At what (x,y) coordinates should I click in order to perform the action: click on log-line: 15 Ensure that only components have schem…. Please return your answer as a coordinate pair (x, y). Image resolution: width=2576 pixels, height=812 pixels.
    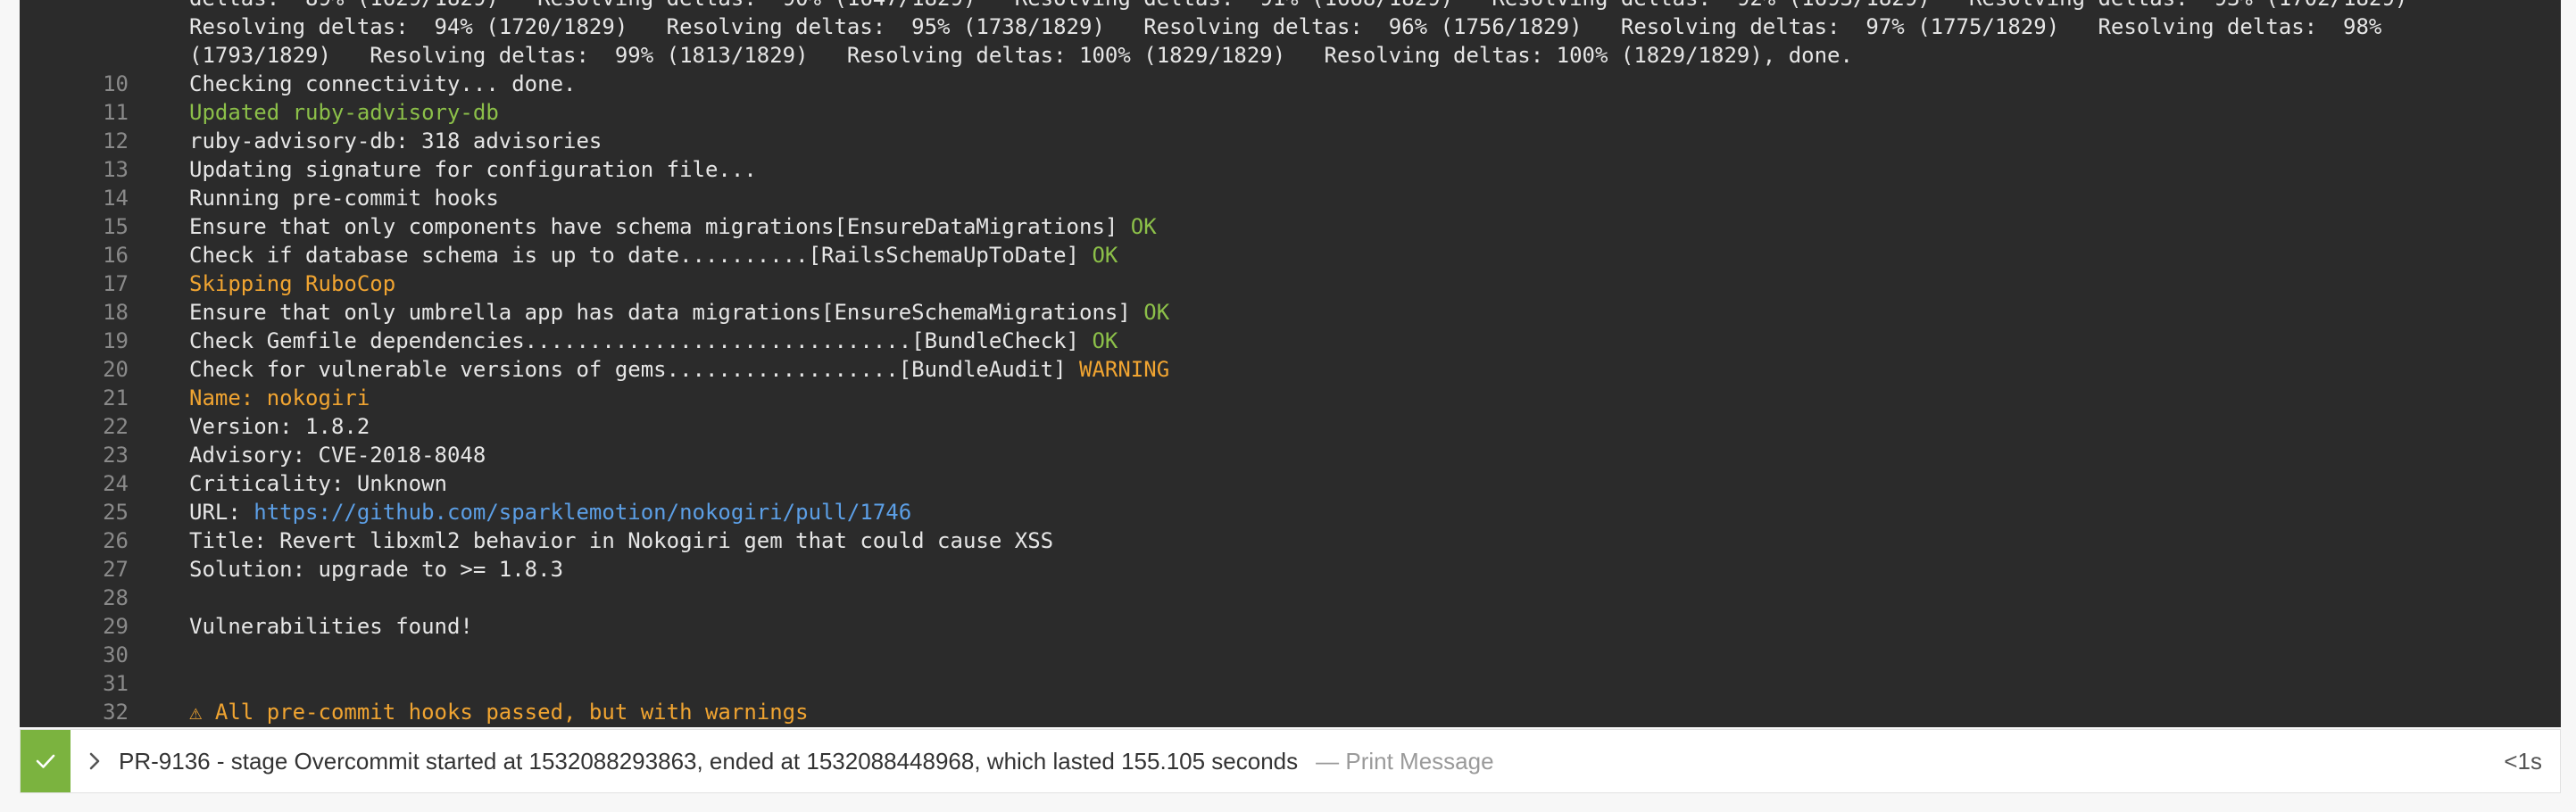
    Looking at the image, I should click on (1290, 226).